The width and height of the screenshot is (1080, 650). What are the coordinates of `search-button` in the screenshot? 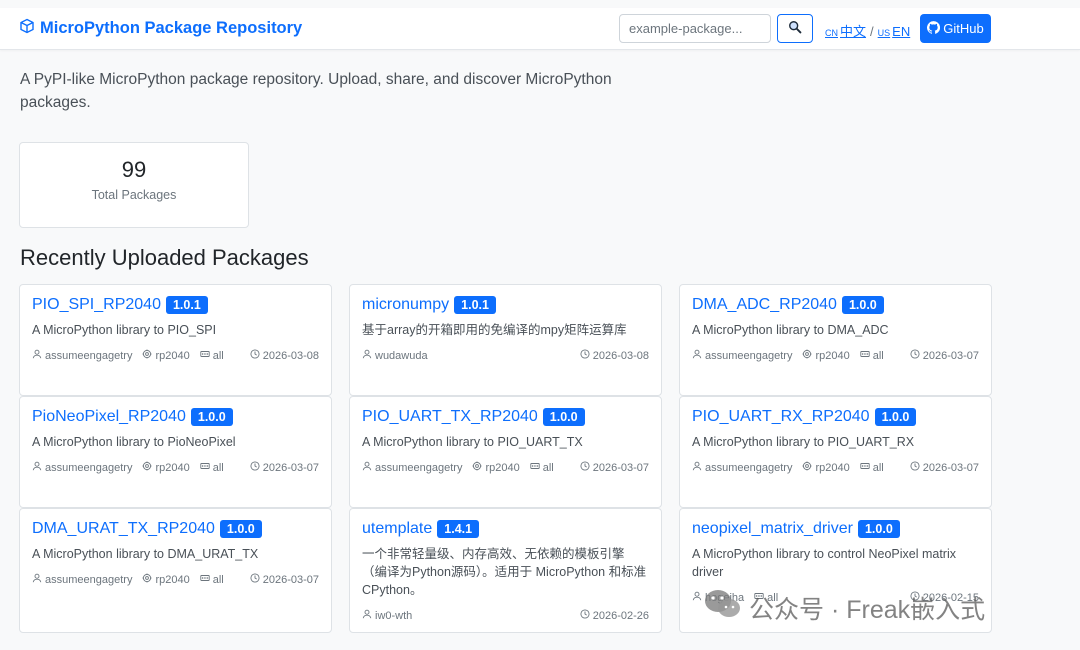 It's located at (795, 28).